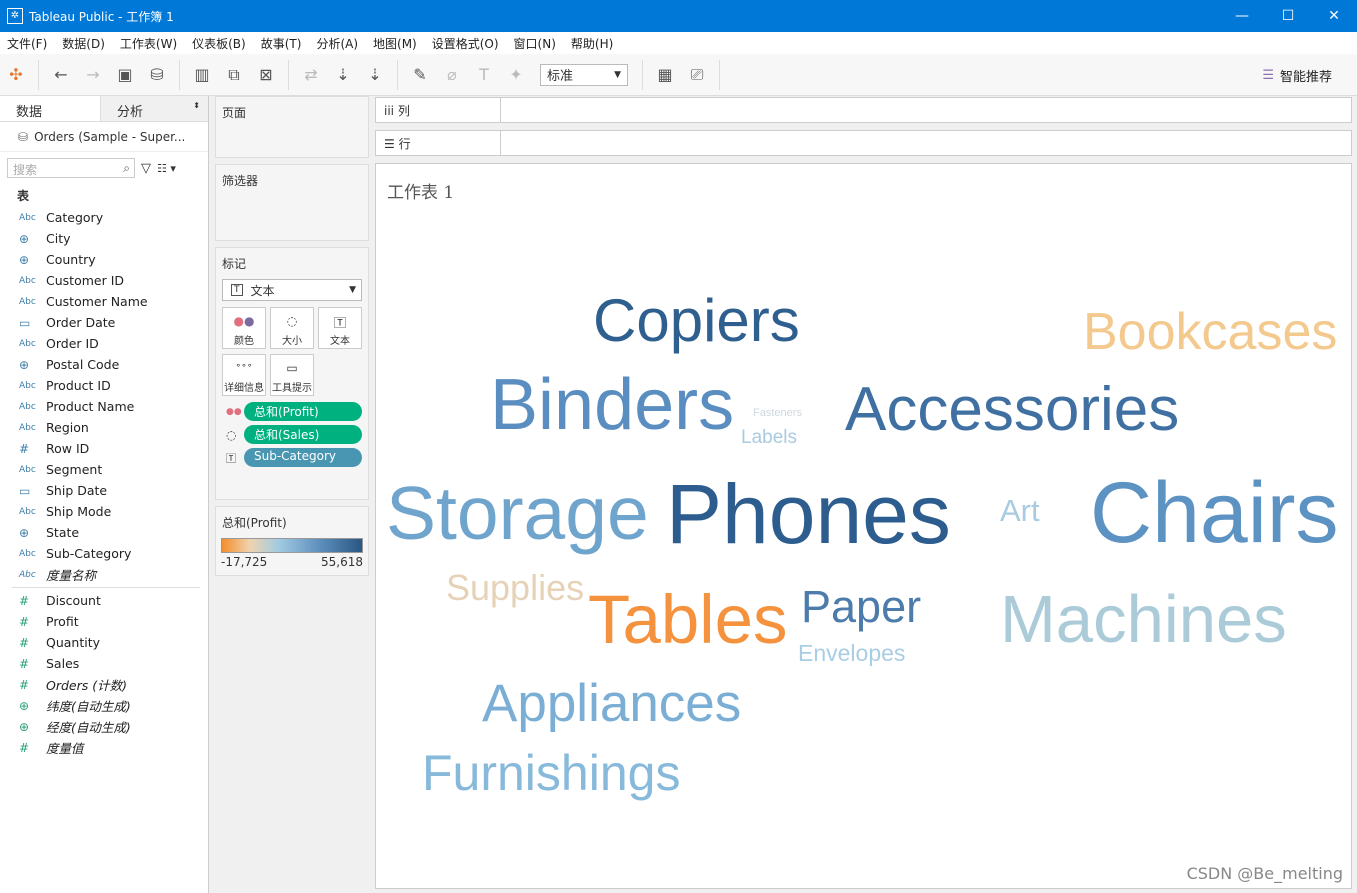 This screenshot has width=1357, height=893. What do you see at coordinates (696, 321) in the screenshot?
I see `word-mark: Copiers` at bounding box center [696, 321].